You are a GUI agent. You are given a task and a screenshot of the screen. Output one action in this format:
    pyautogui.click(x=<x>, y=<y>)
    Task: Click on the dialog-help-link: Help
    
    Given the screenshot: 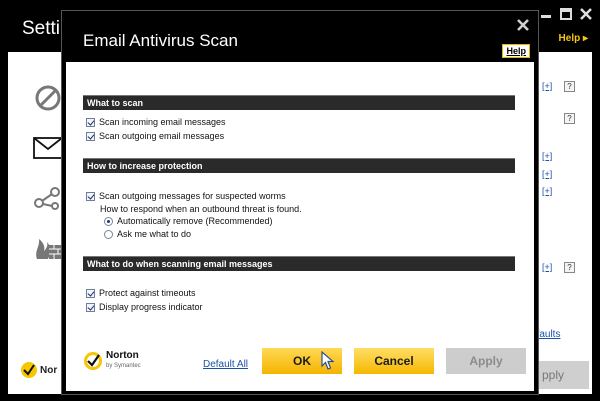 What is the action you would take?
    pyautogui.click(x=516, y=51)
    